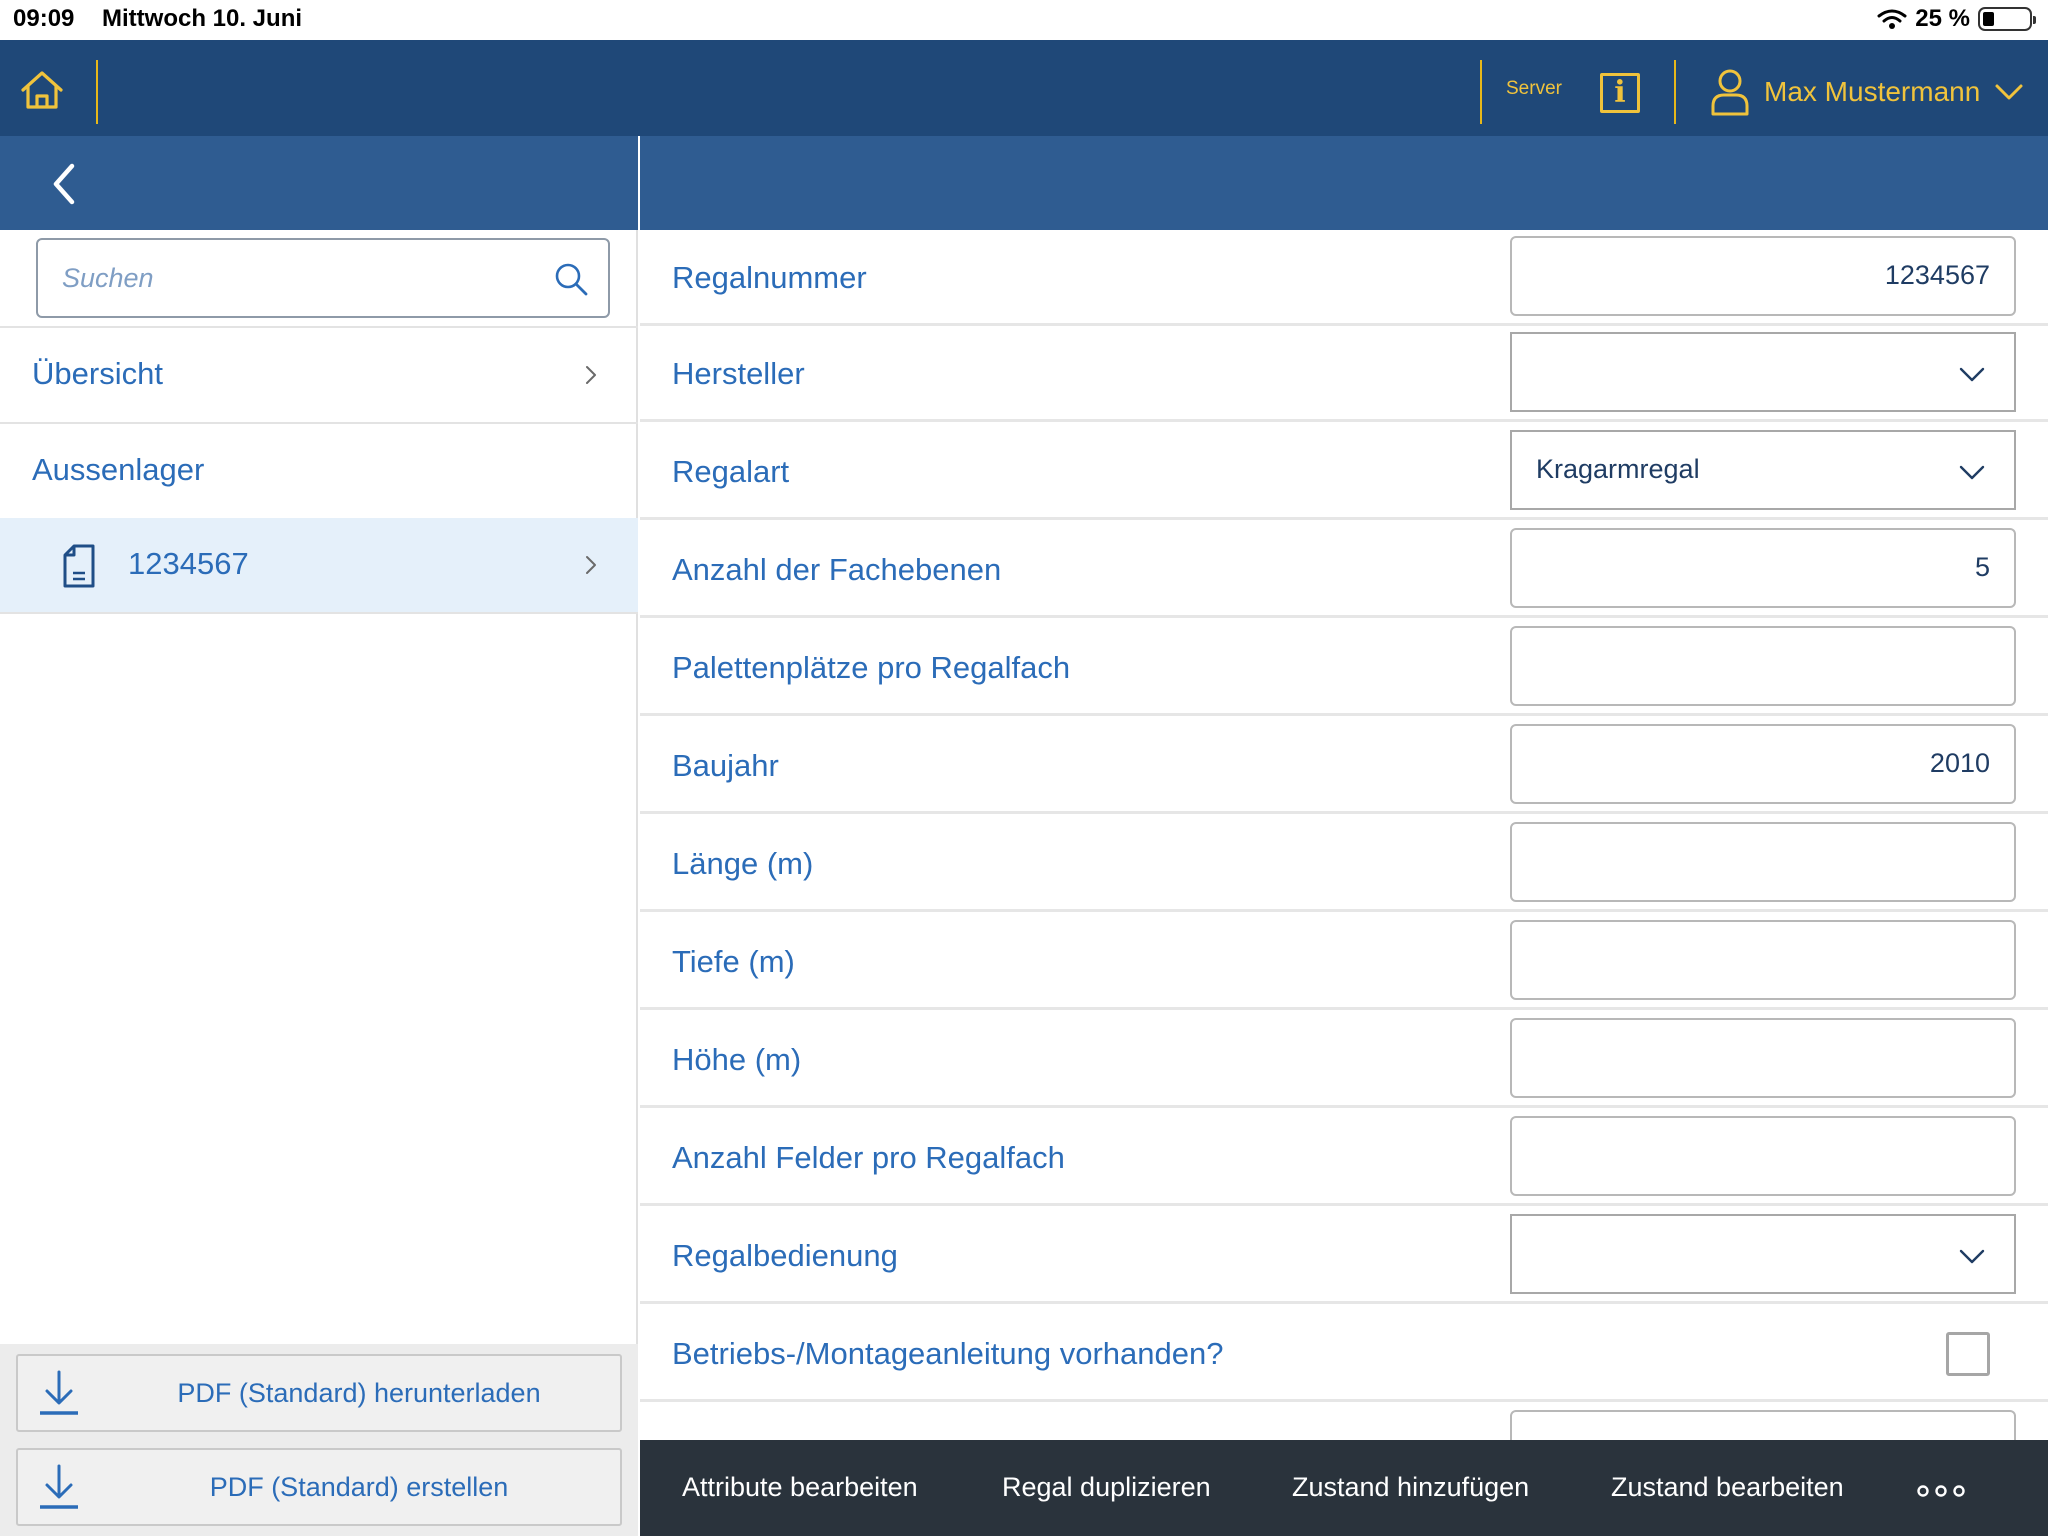  Describe the element at coordinates (731, 471) in the screenshot. I see `field-label: Regalart` at that location.